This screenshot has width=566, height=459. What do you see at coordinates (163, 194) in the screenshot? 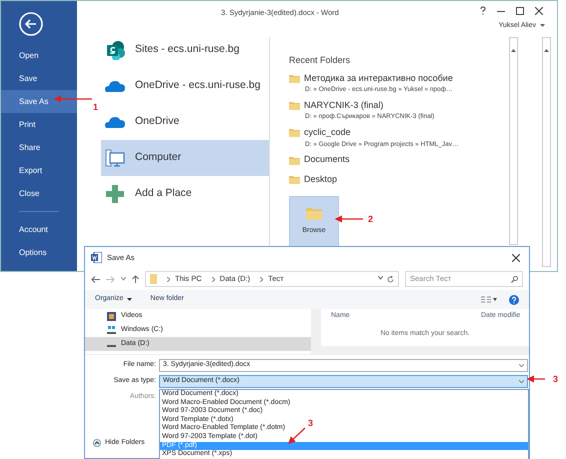
I see `place-label: Add a Place` at bounding box center [163, 194].